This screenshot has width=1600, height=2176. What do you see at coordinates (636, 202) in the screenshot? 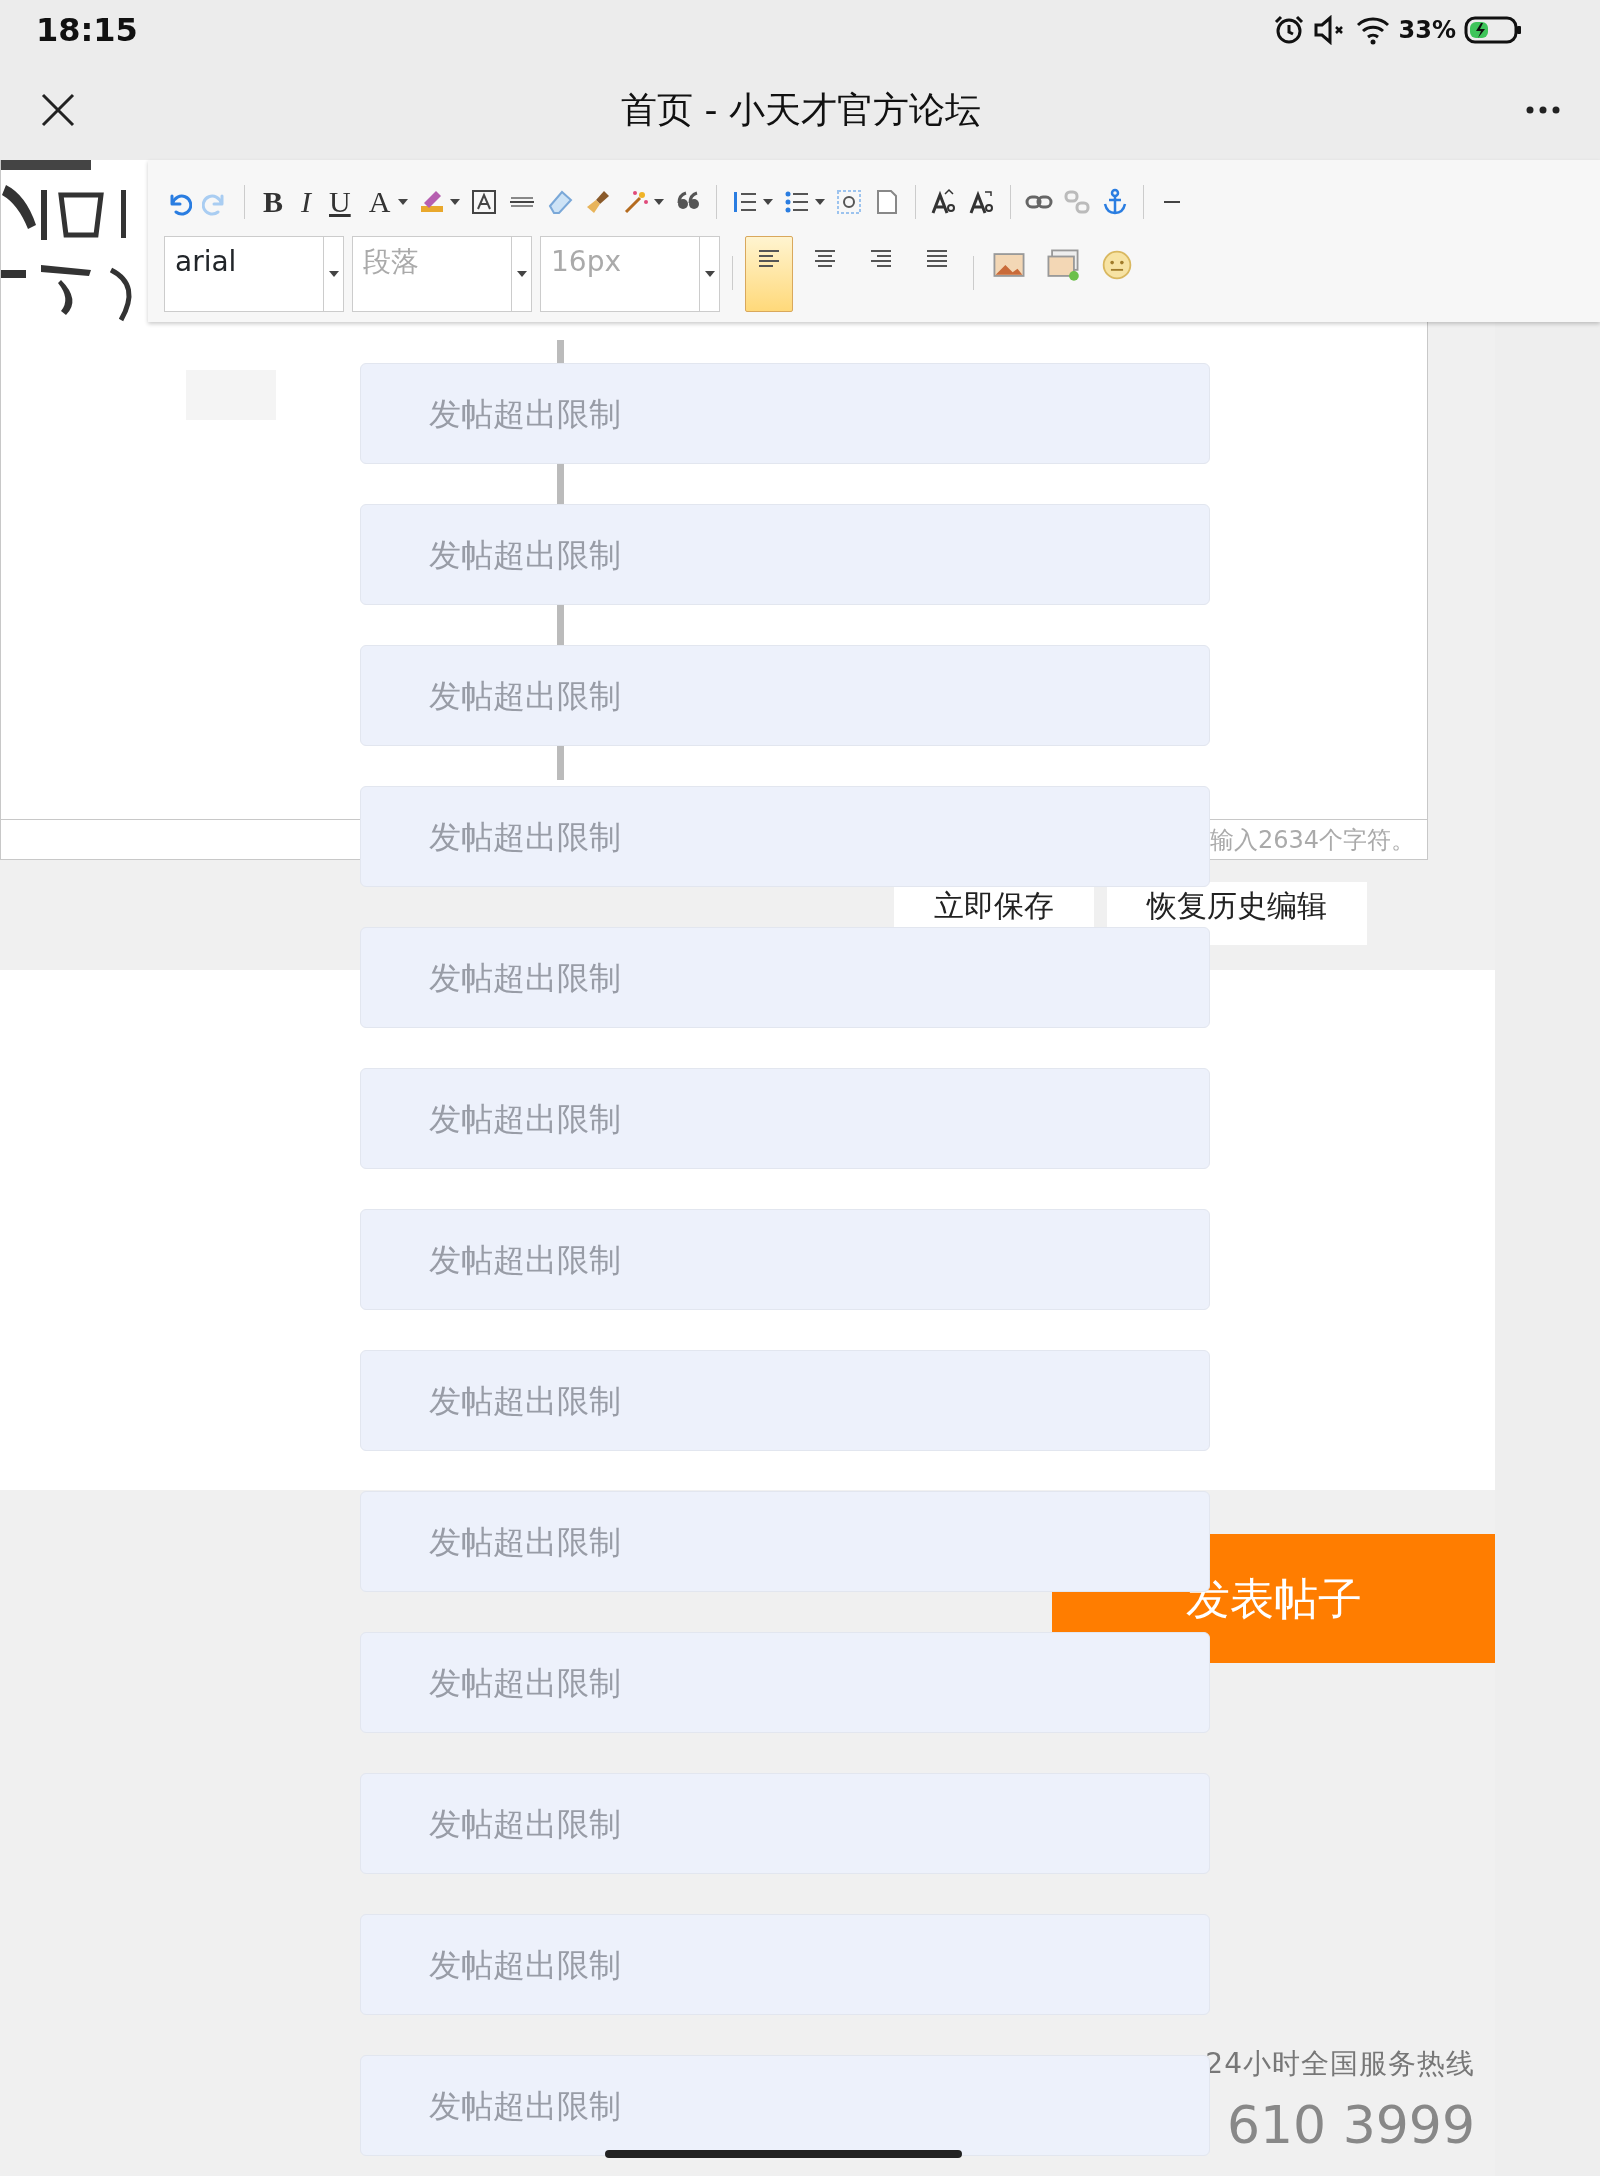
I see `magic-wand-icon` at bounding box center [636, 202].